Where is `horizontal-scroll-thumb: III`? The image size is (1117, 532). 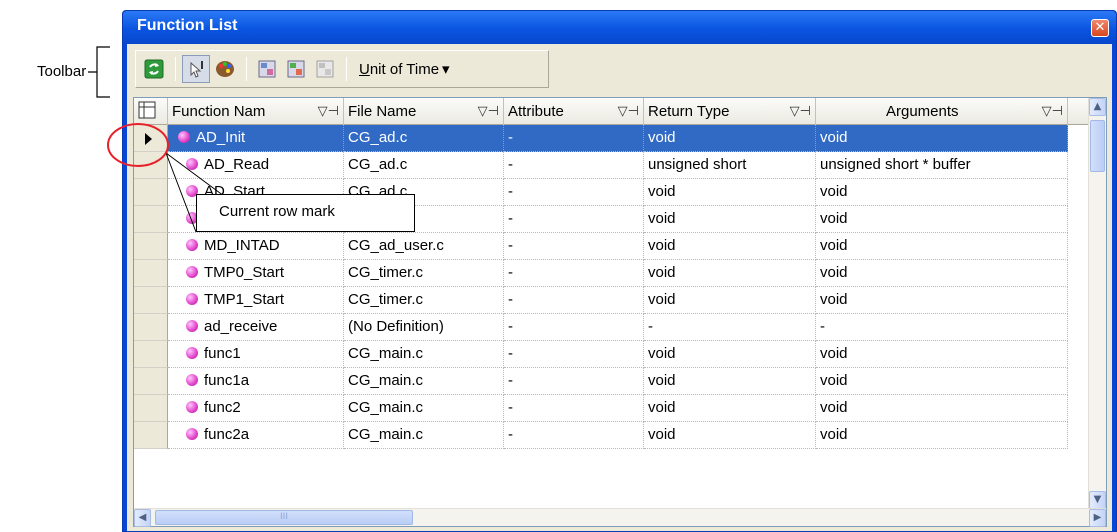 horizontal-scroll-thumb: III is located at coordinates (284, 517).